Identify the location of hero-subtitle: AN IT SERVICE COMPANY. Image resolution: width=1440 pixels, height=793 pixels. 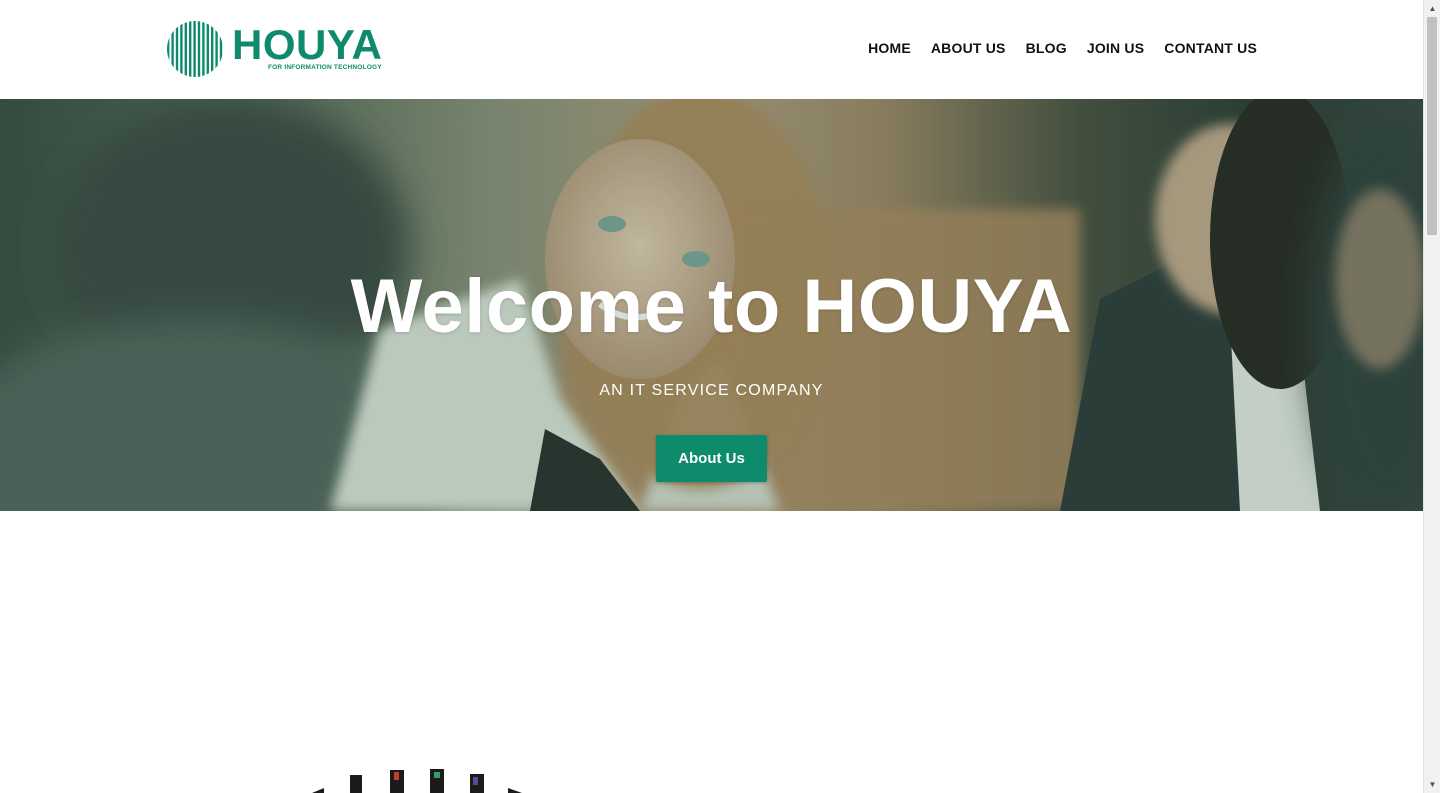
(711, 390).